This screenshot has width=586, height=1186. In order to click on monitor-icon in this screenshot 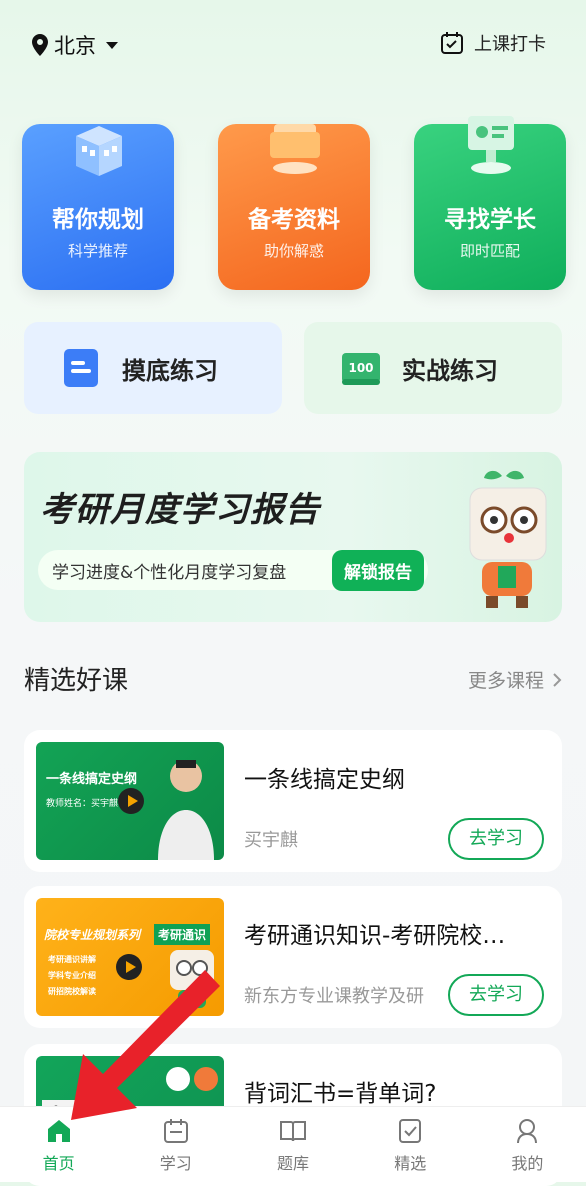, I will do `click(491, 145)`.